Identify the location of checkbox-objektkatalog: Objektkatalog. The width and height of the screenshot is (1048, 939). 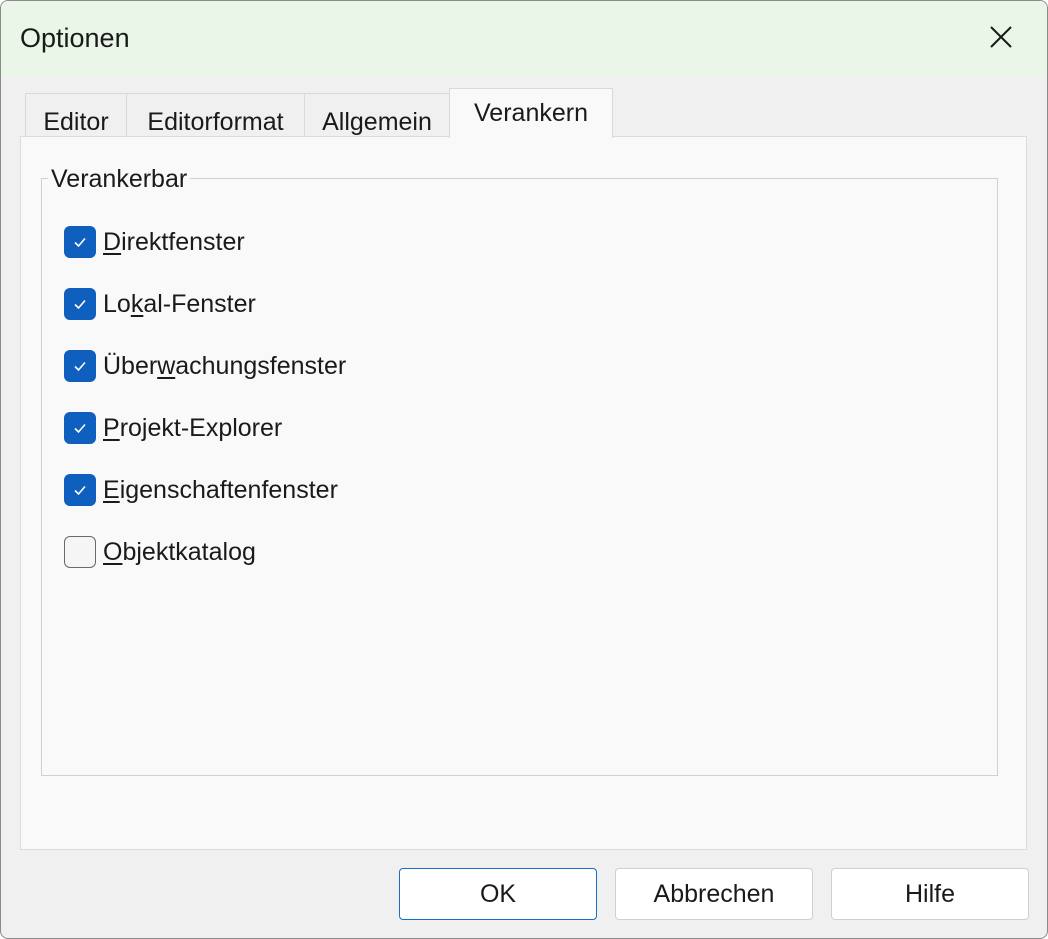
(160, 552).